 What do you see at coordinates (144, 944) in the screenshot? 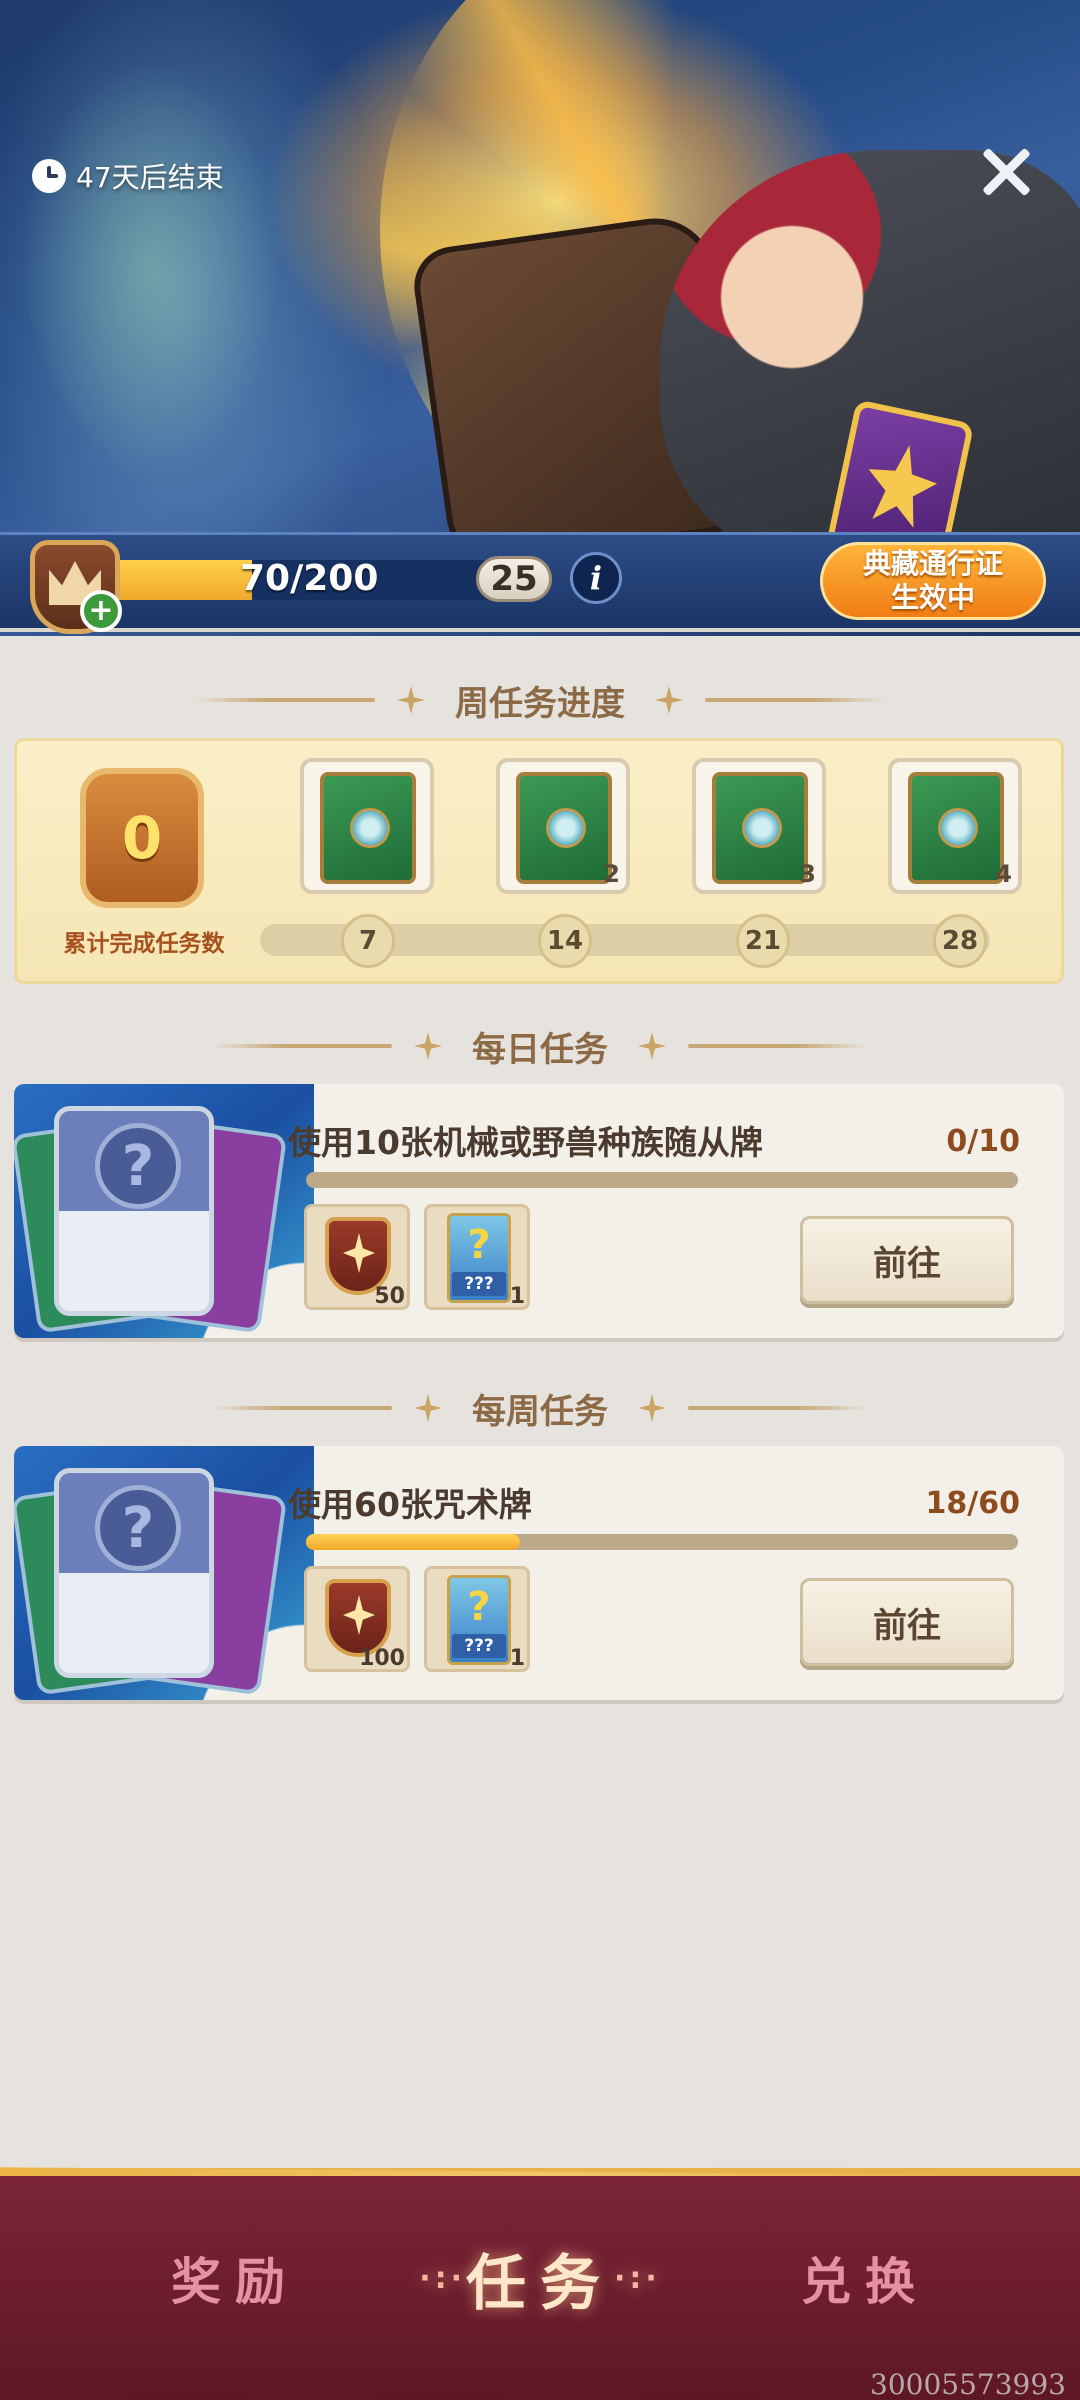
I see `completed-count-label: 累计完成任务数` at bounding box center [144, 944].